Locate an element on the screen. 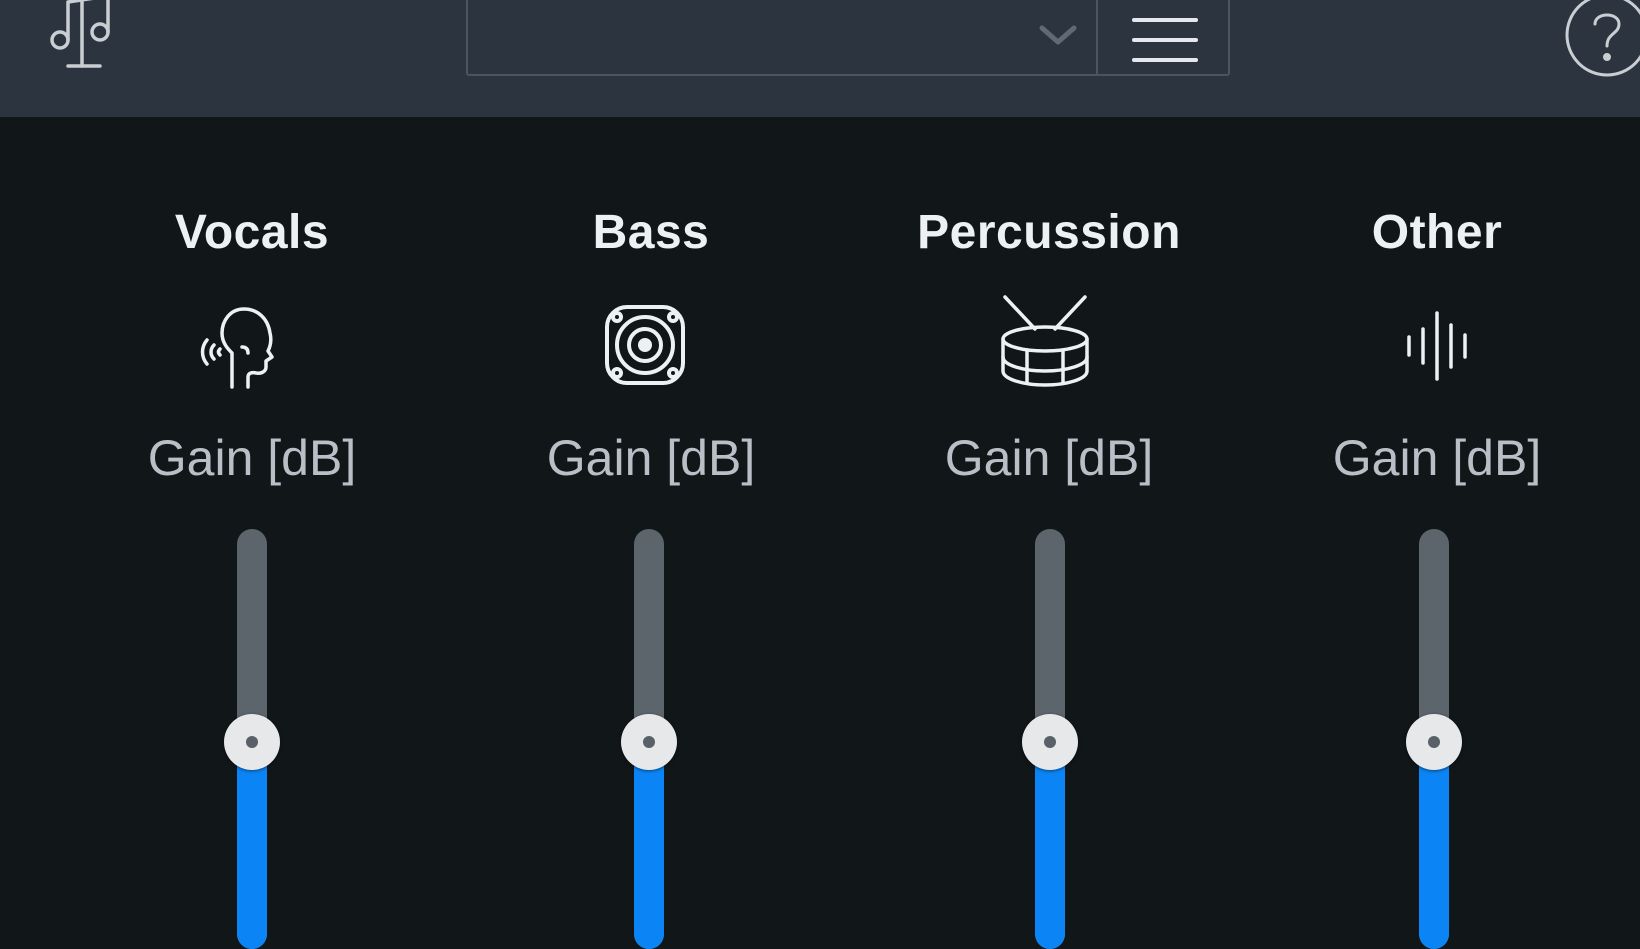  waveform-icon is located at coordinates (1449, 345).